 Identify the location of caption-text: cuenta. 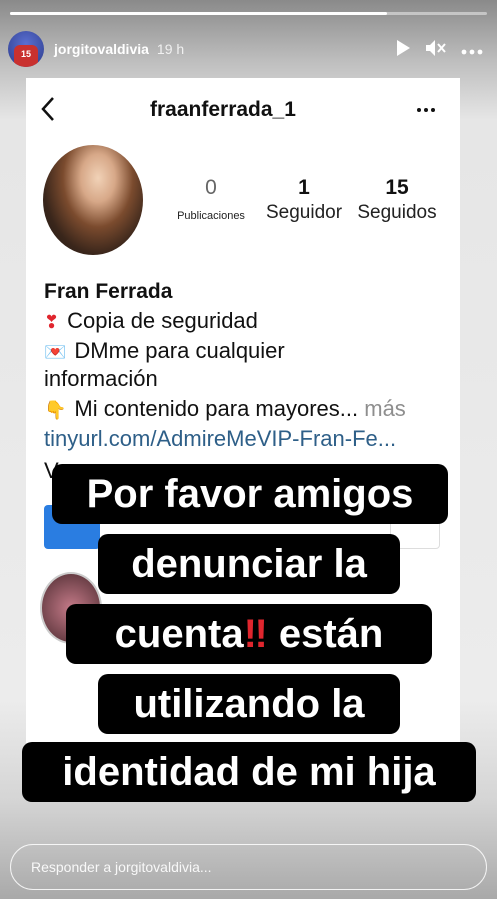
(179, 634).